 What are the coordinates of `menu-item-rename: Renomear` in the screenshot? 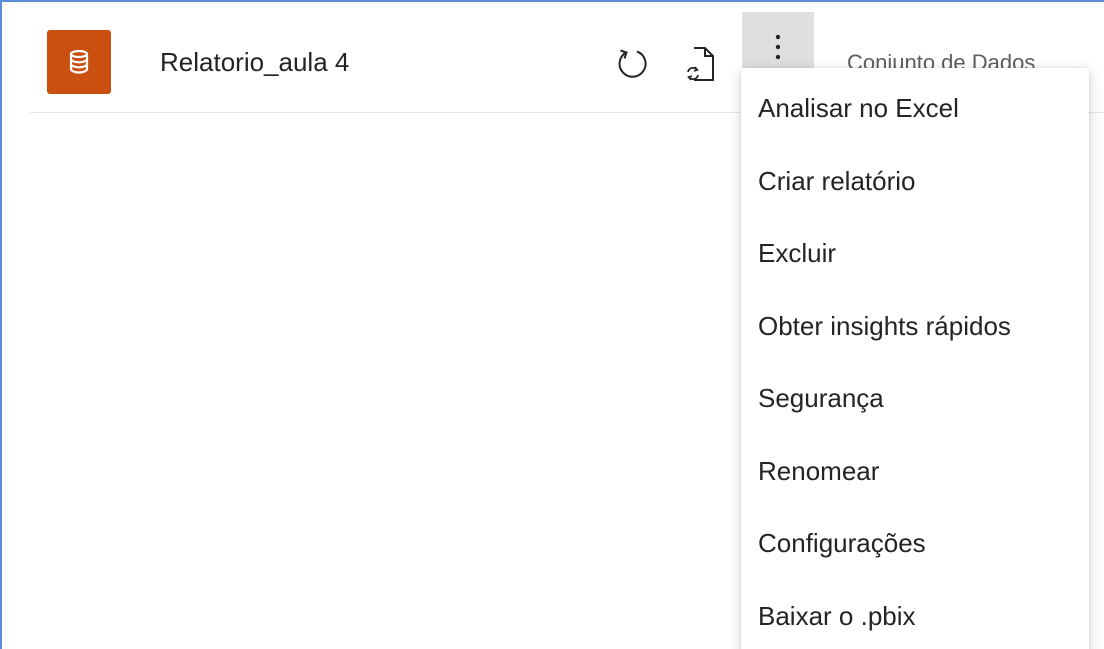 It's located at (915, 471).